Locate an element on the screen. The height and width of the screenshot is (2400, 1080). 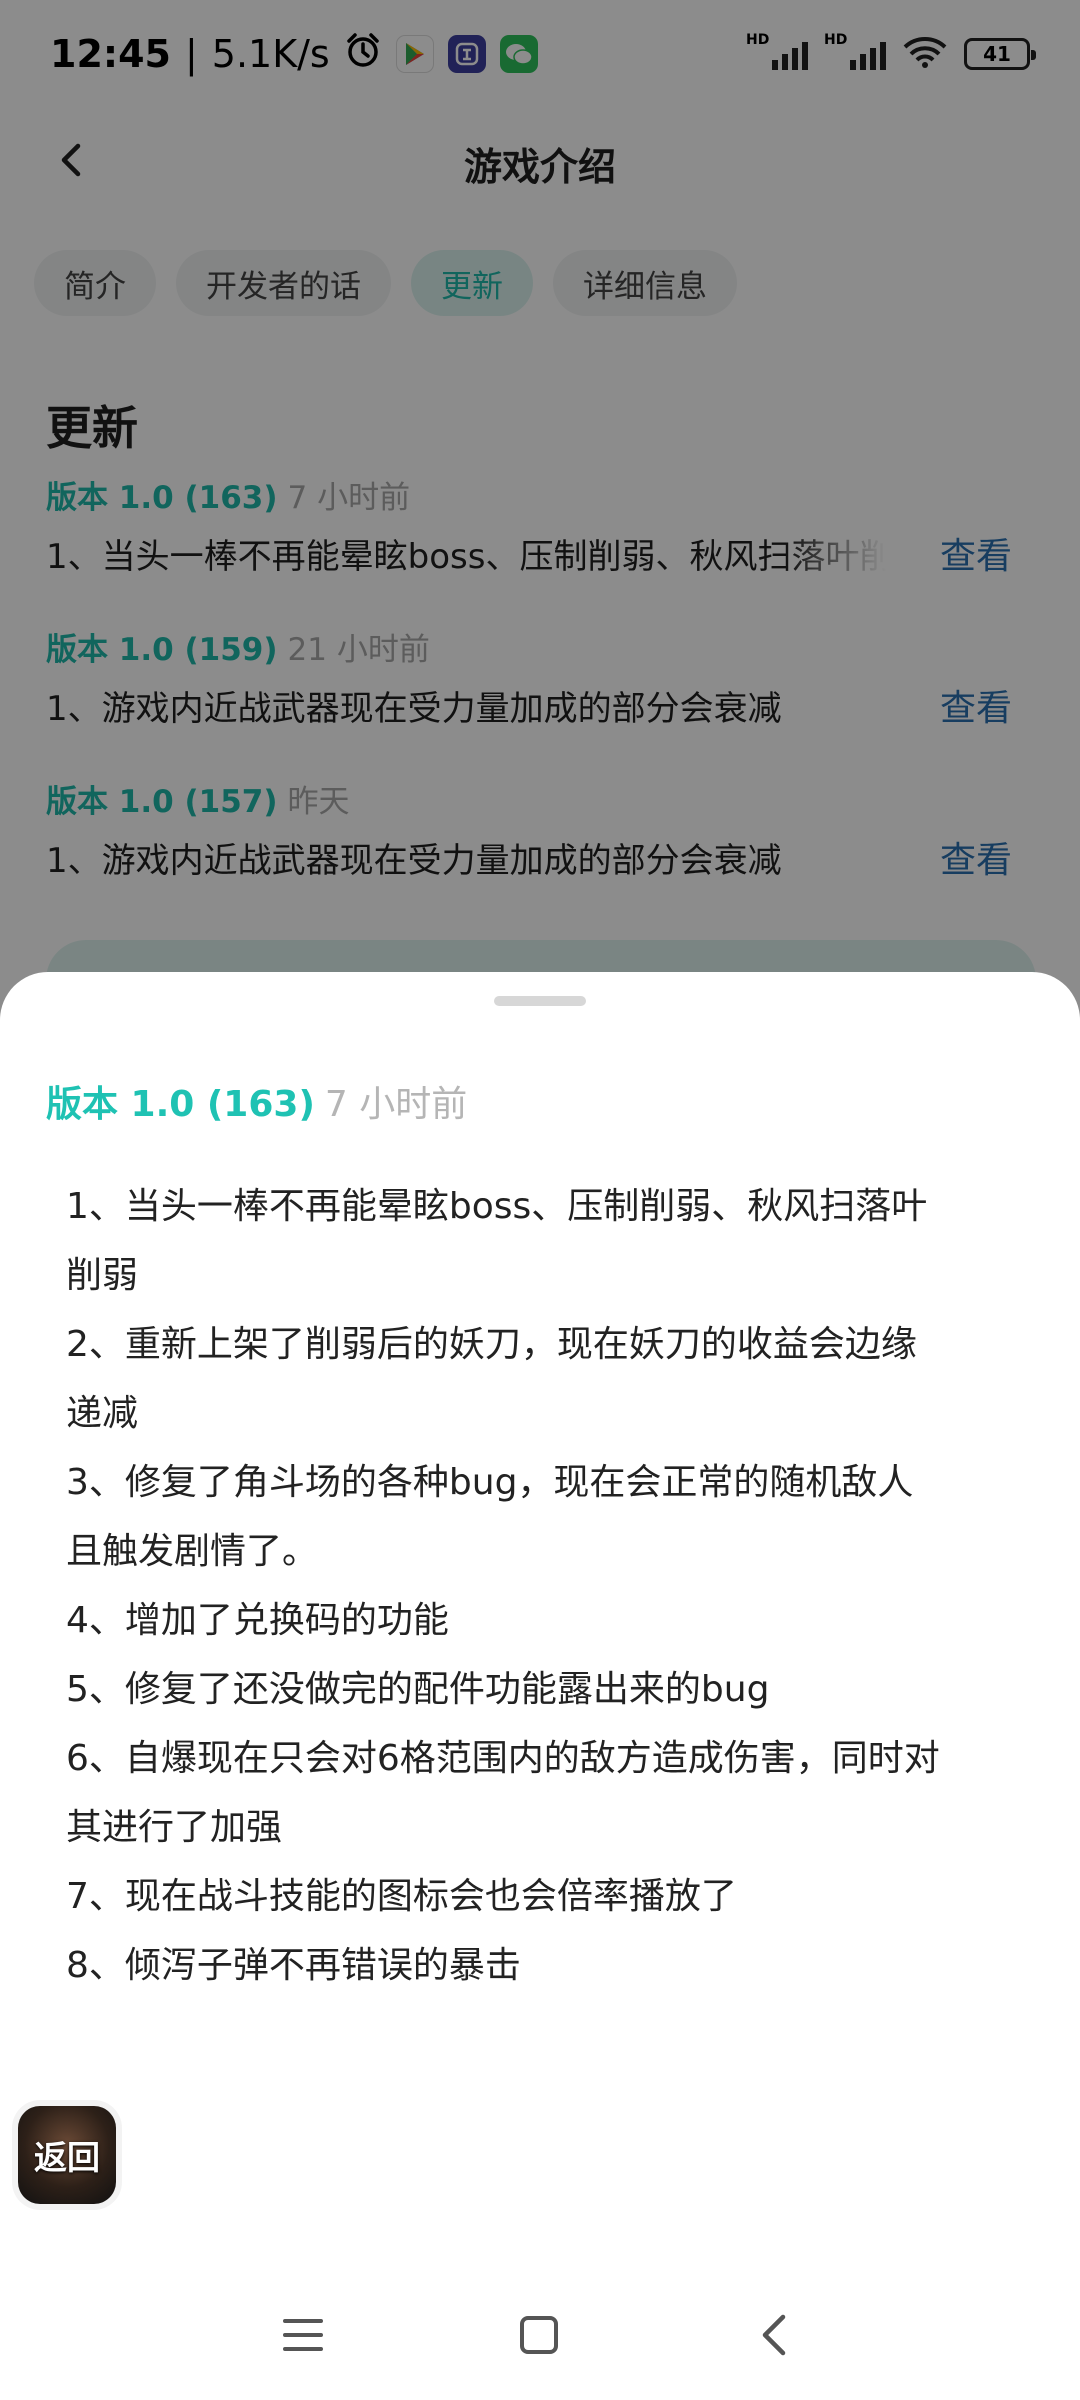
menu-icon is located at coordinates (303, 2335).